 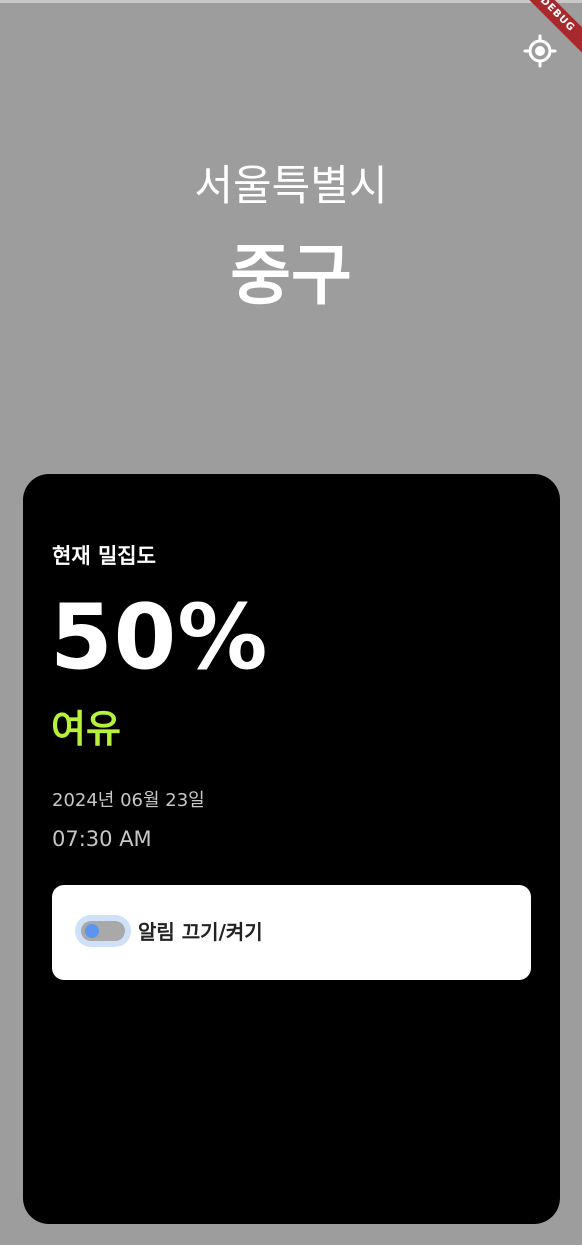 What do you see at coordinates (291, 1) in the screenshot?
I see `top-edge` at bounding box center [291, 1].